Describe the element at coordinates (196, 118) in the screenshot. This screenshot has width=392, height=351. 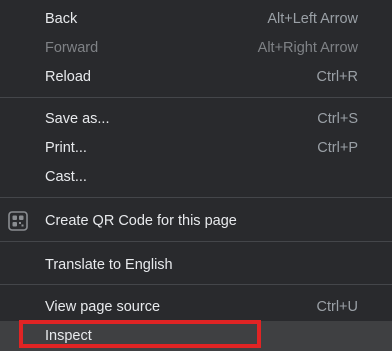
I see `menu-item-save-as: Save as... Ctrl+S` at that location.